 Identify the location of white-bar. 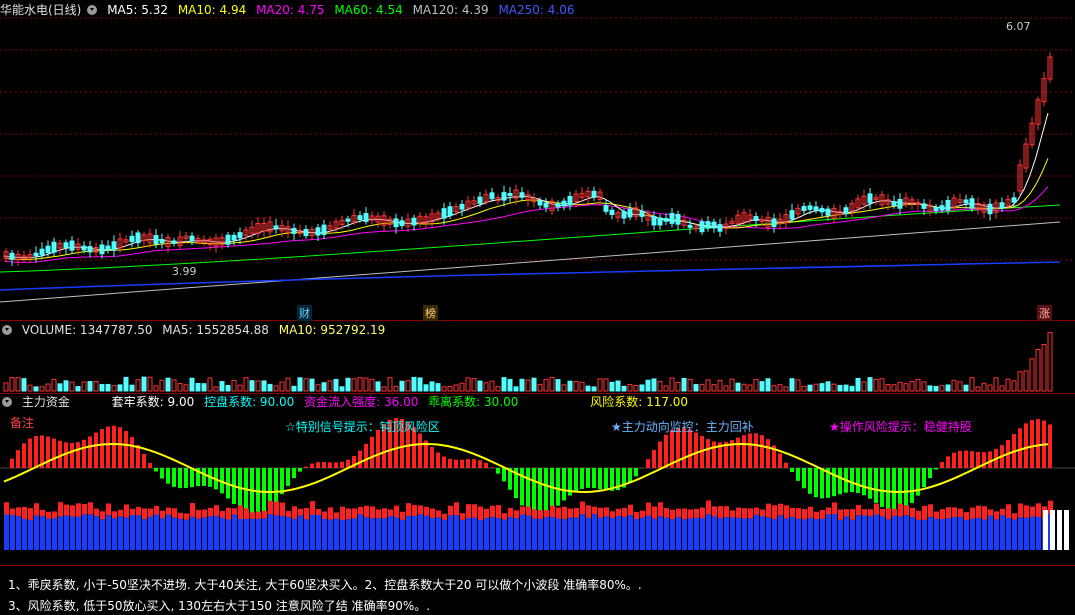
(1066, 530).